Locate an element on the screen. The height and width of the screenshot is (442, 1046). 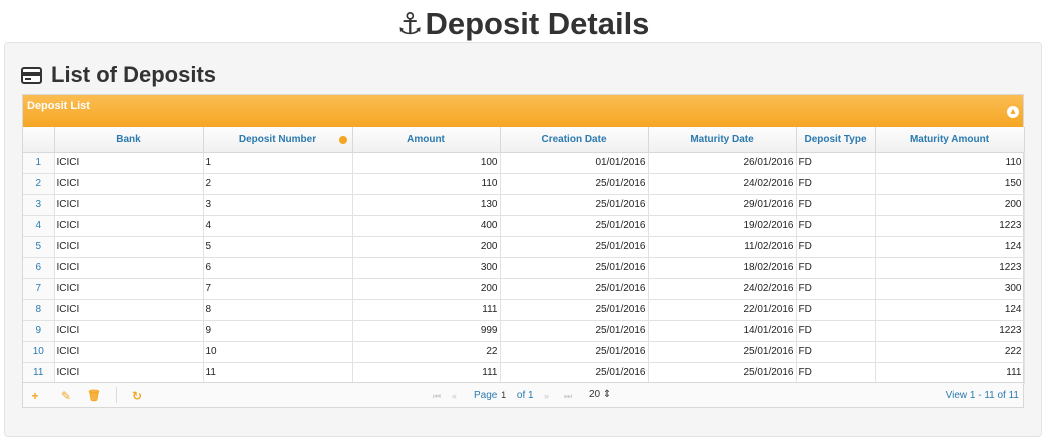
first-page-icon: ⏮ is located at coordinates (437, 396).